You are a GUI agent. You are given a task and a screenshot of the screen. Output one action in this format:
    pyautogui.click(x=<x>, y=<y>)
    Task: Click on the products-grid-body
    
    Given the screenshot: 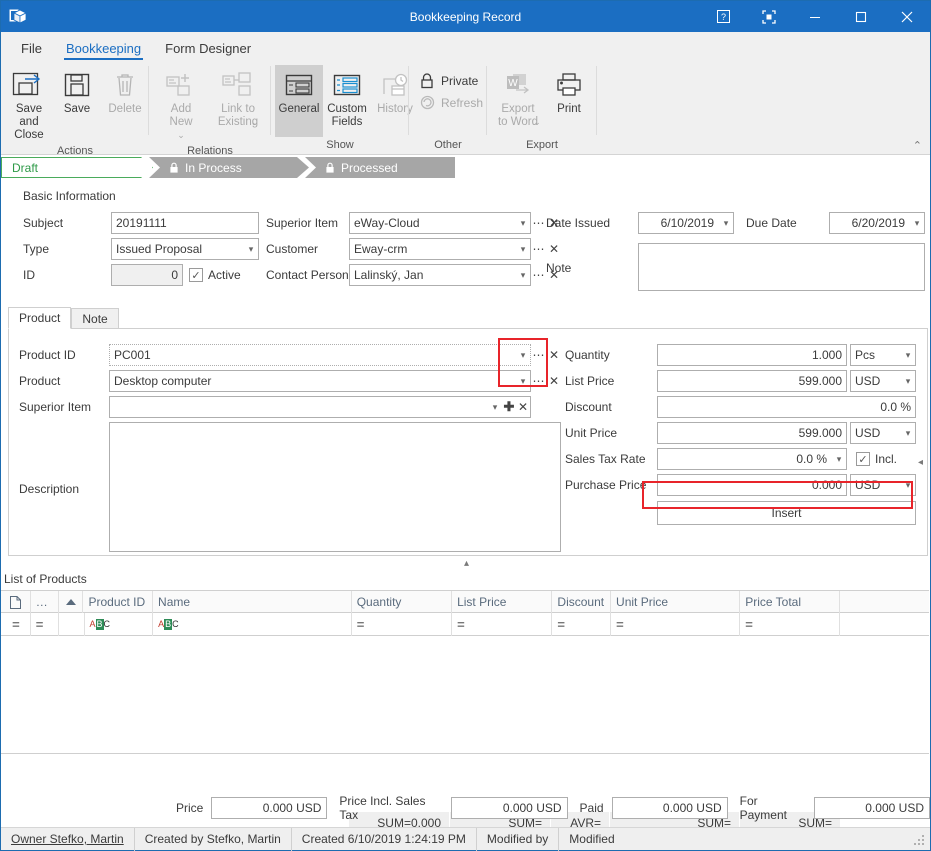 What is the action you would take?
    pyautogui.click(x=465, y=695)
    